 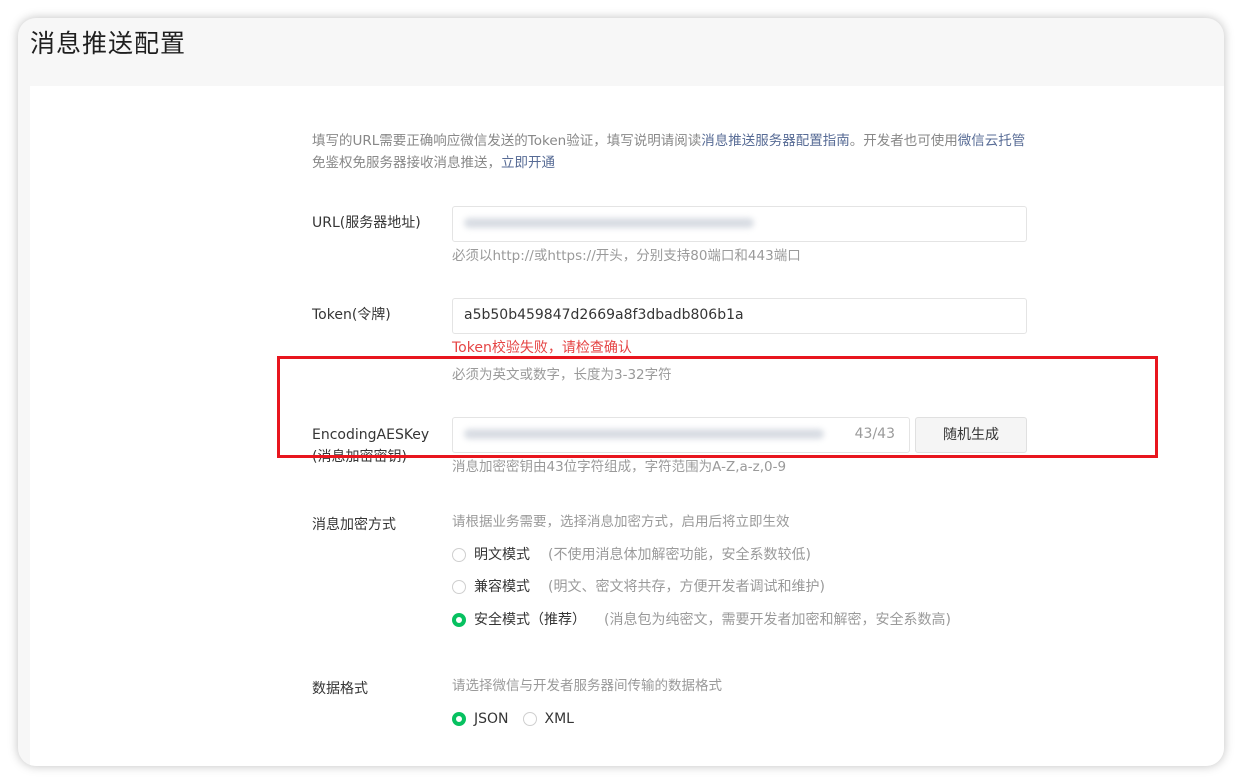 I want to click on data-format-options: JSON XML, so click(x=513, y=719).